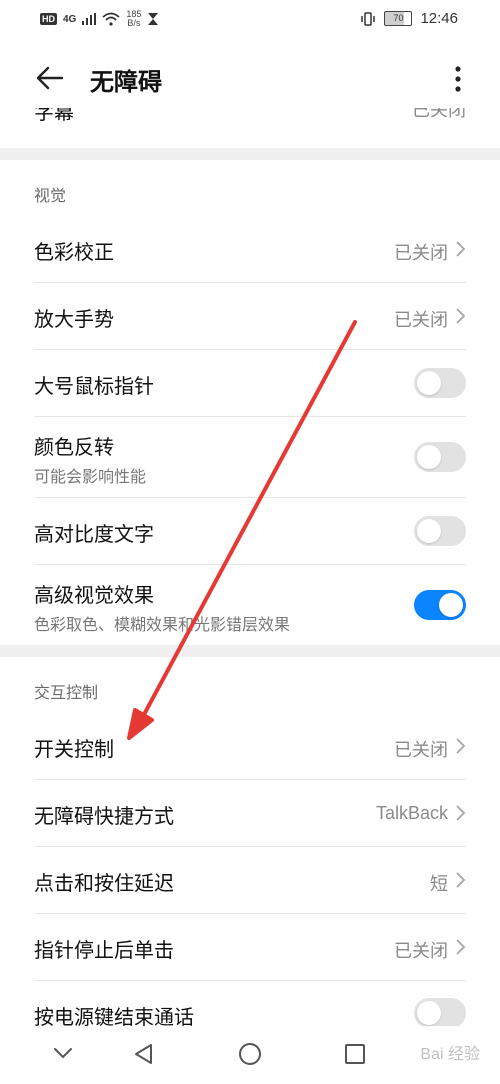 Image resolution: width=500 pixels, height=1084 pixels. I want to click on row-label: 开关控制, so click(74, 749).